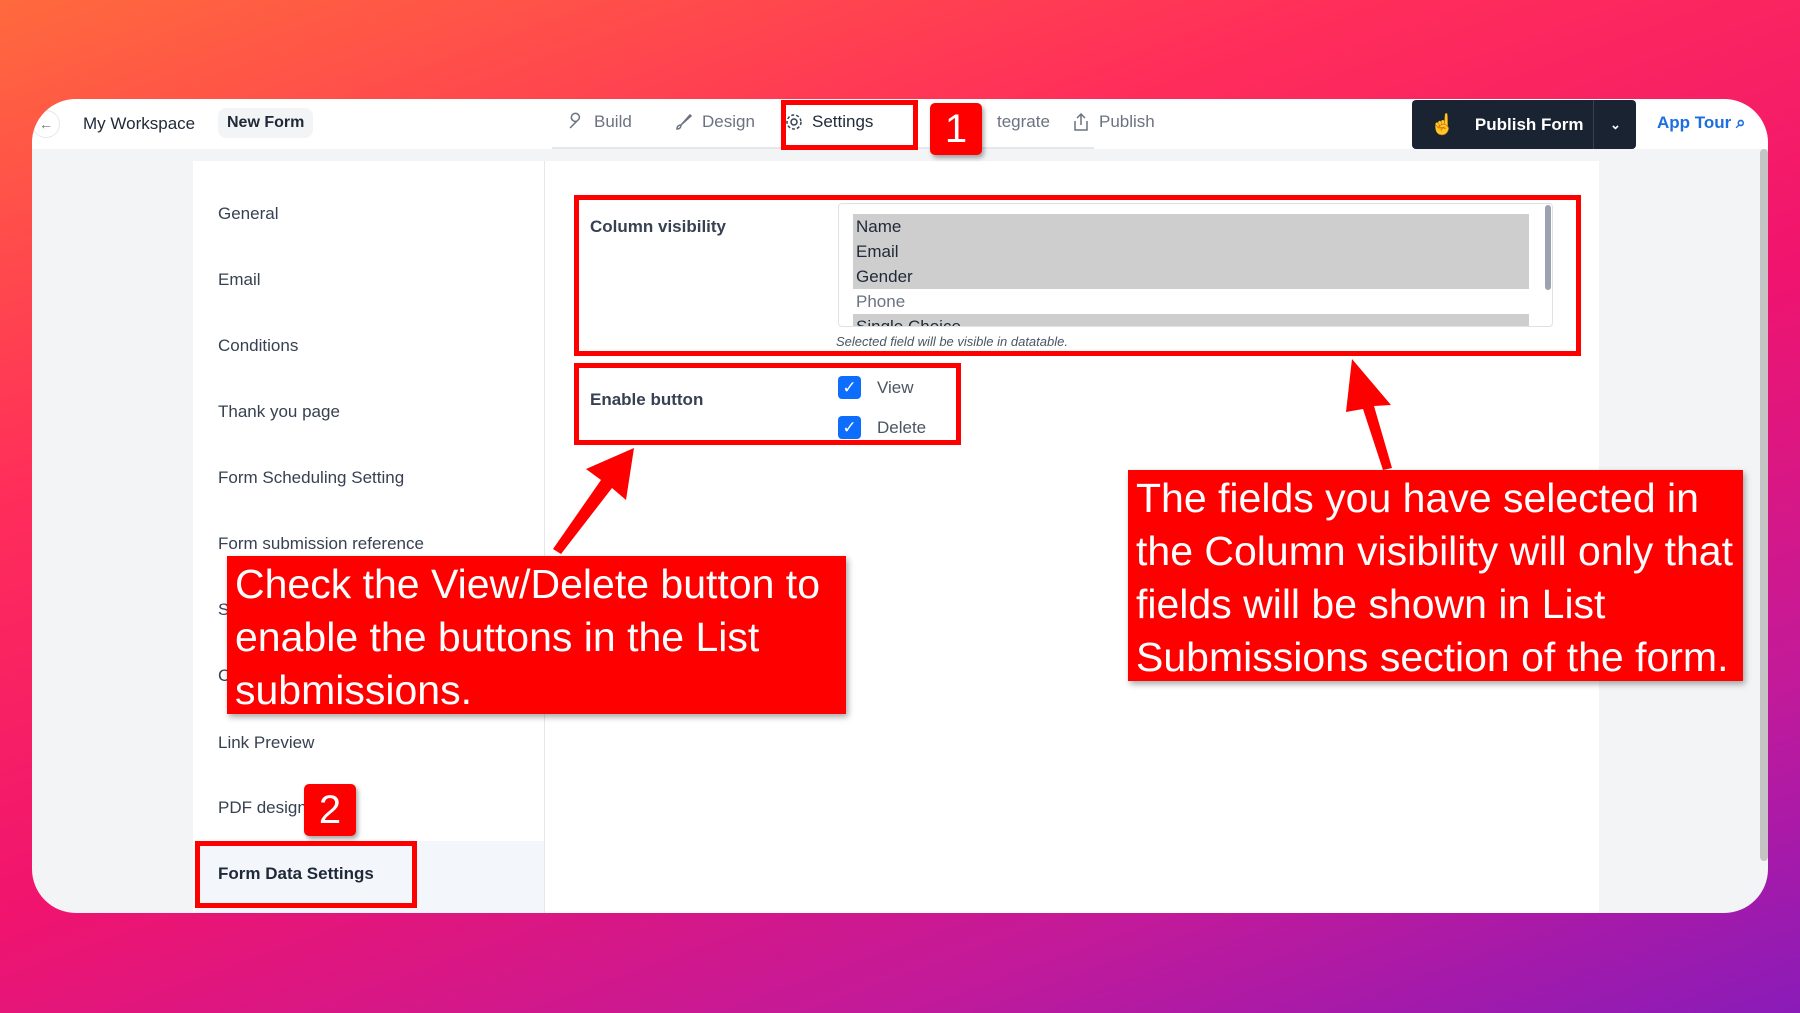 Image resolution: width=1800 pixels, height=1013 pixels. What do you see at coordinates (593, 501) in the screenshot?
I see `arrow-left` at bounding box center [593, 501].